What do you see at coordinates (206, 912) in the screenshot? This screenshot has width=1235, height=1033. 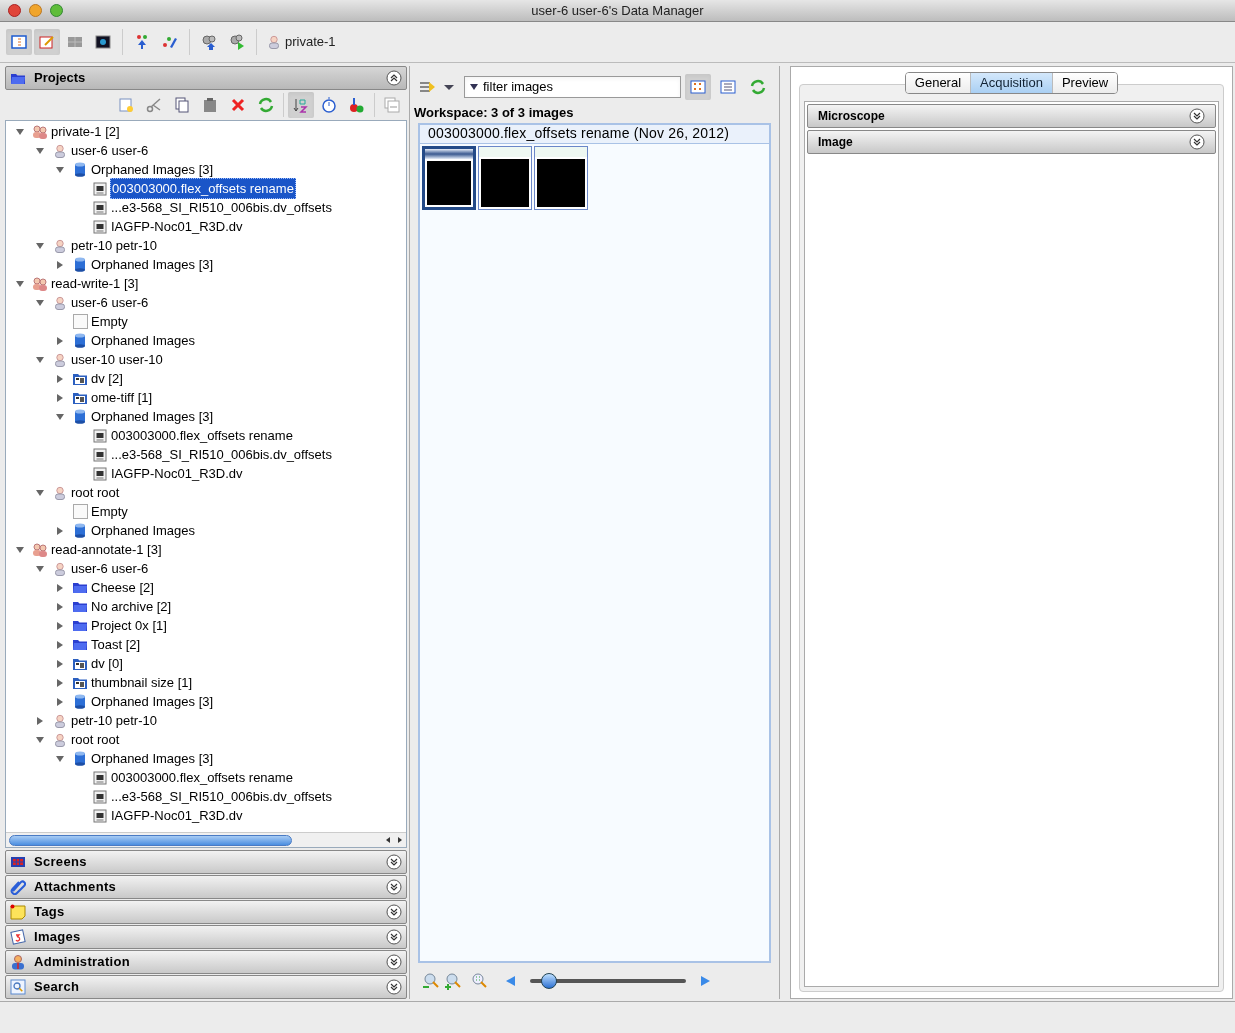 I see `accordion-section: Tags` at bounding box center [206, 912].